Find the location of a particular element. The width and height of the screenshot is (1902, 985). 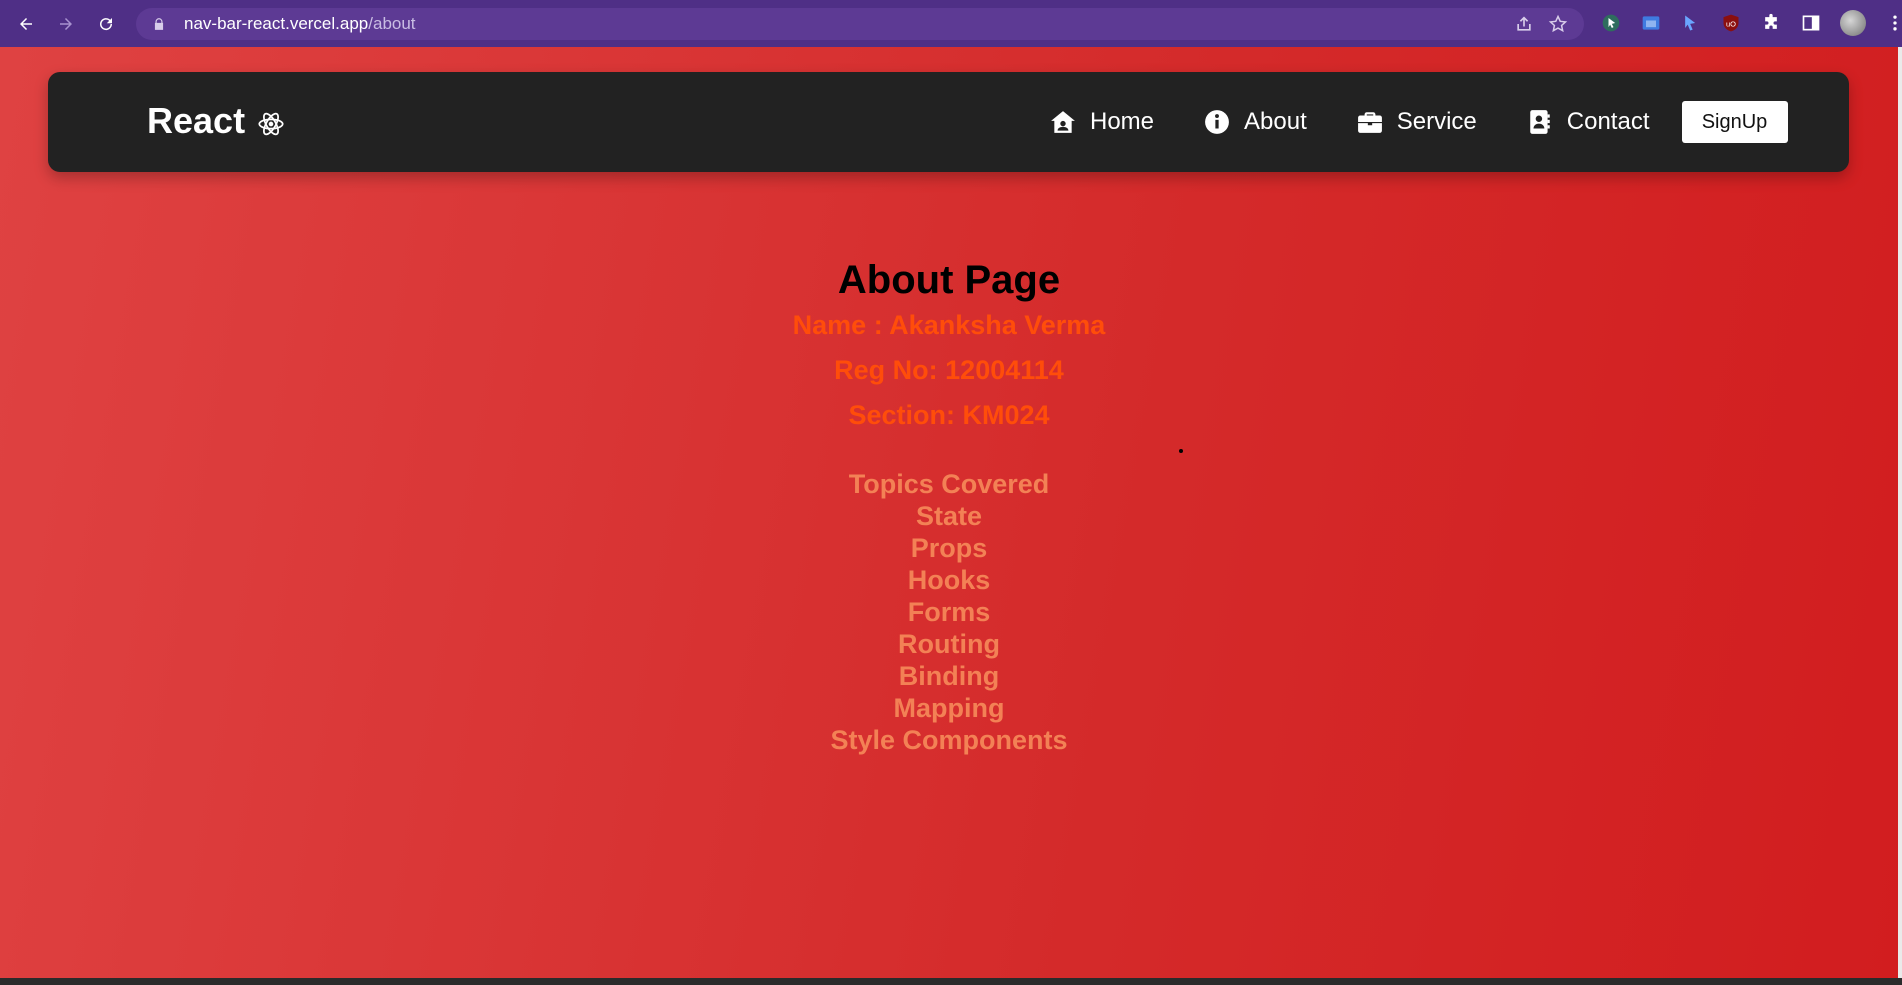

topic-item: Forms is located at coordinates (949, 612).